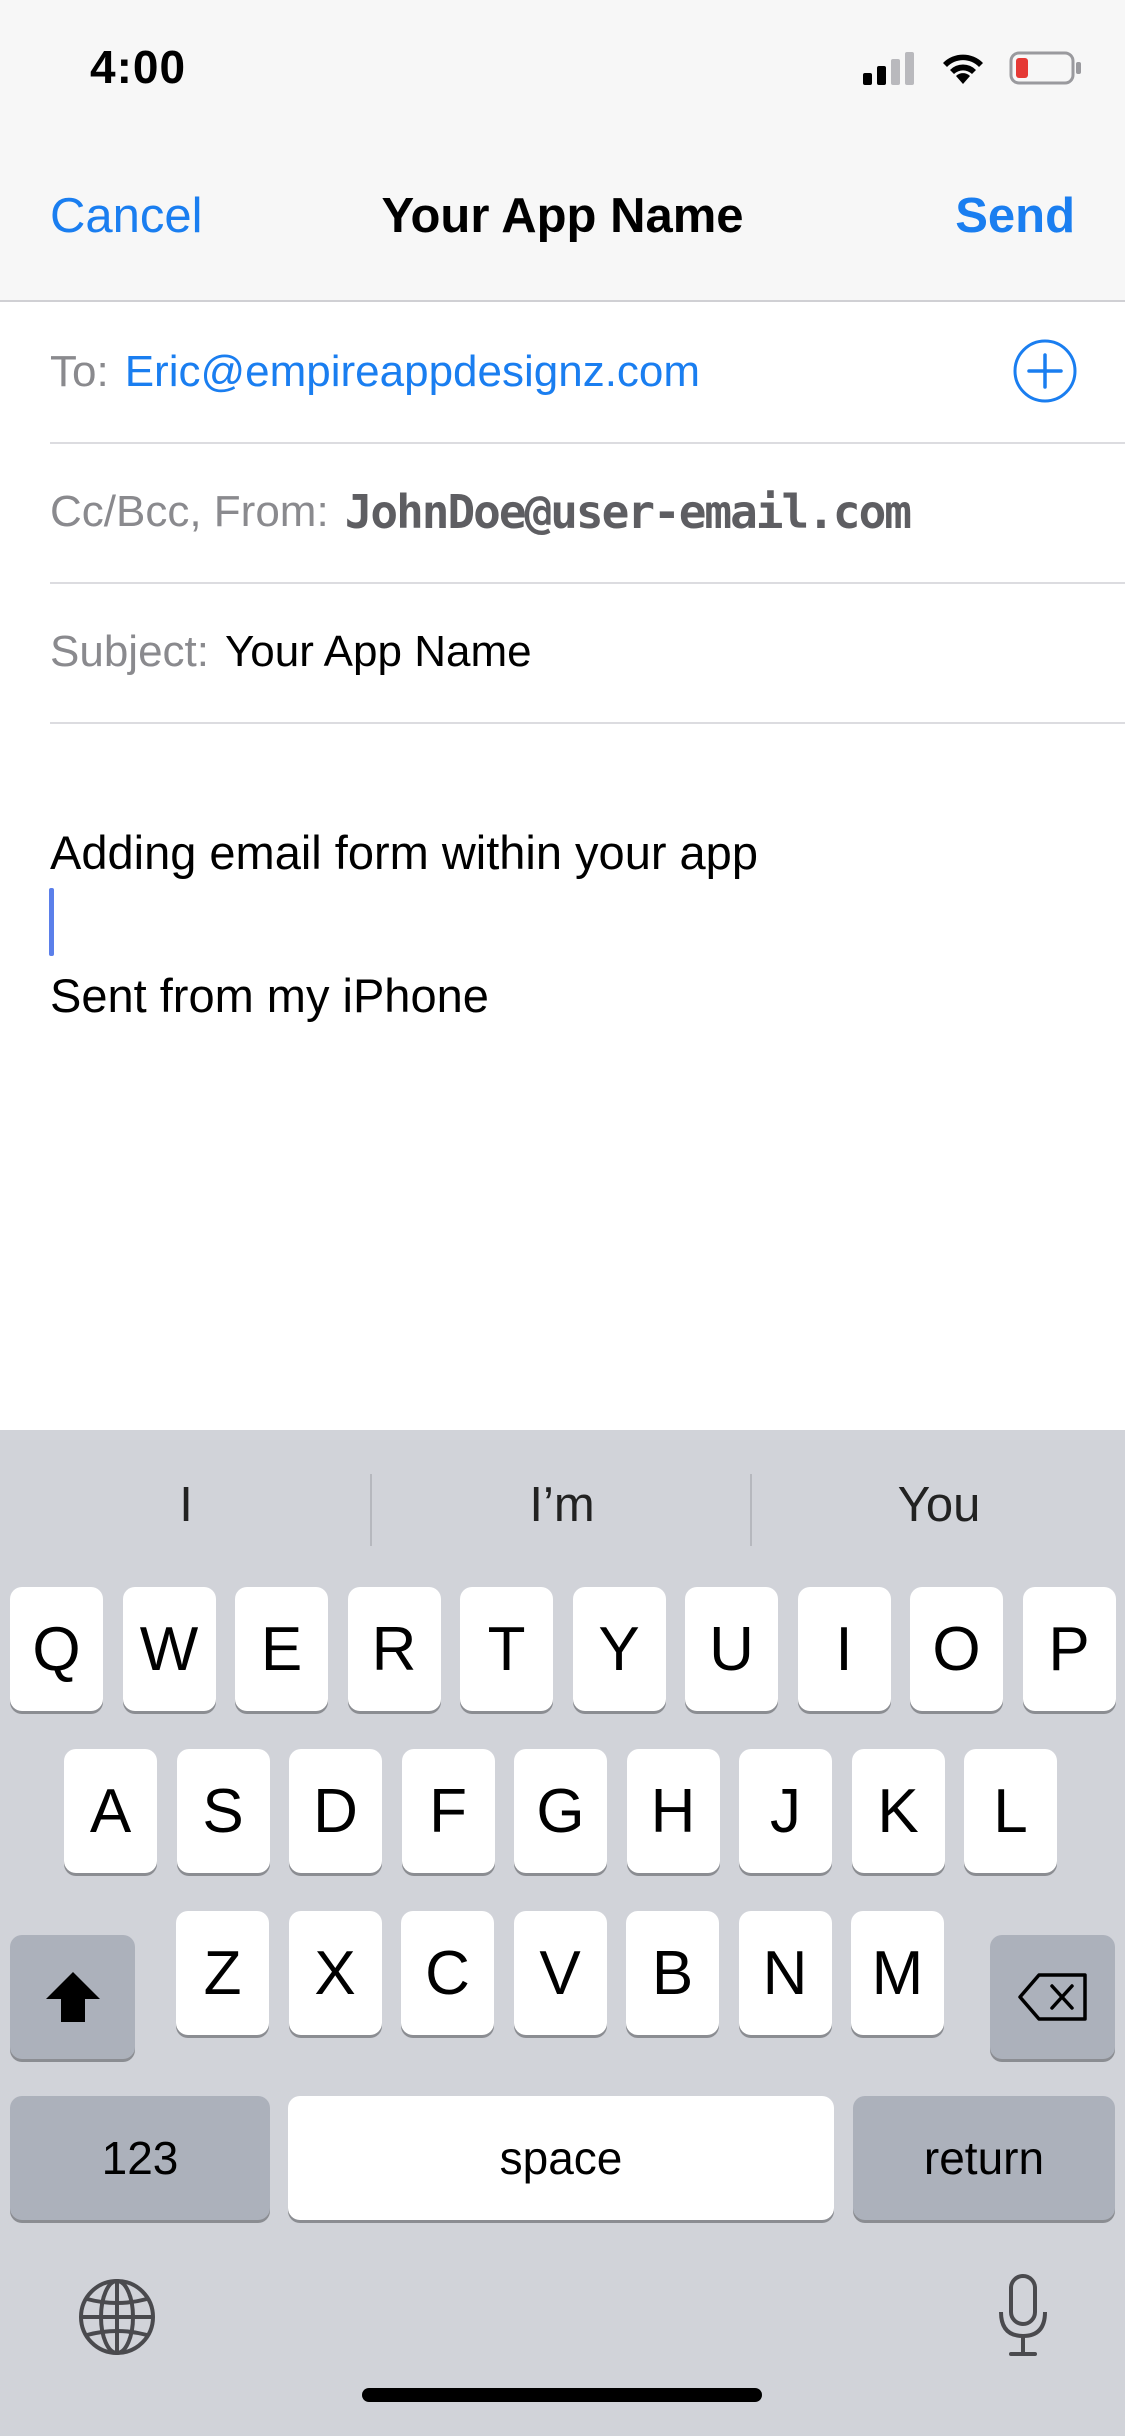 The height and width of the screenshot is (2436, 1125). What do you see at coordinates (888, 68) in the screenshot?
I see `cellular-signal-icon` at bounding box center [888, 68].